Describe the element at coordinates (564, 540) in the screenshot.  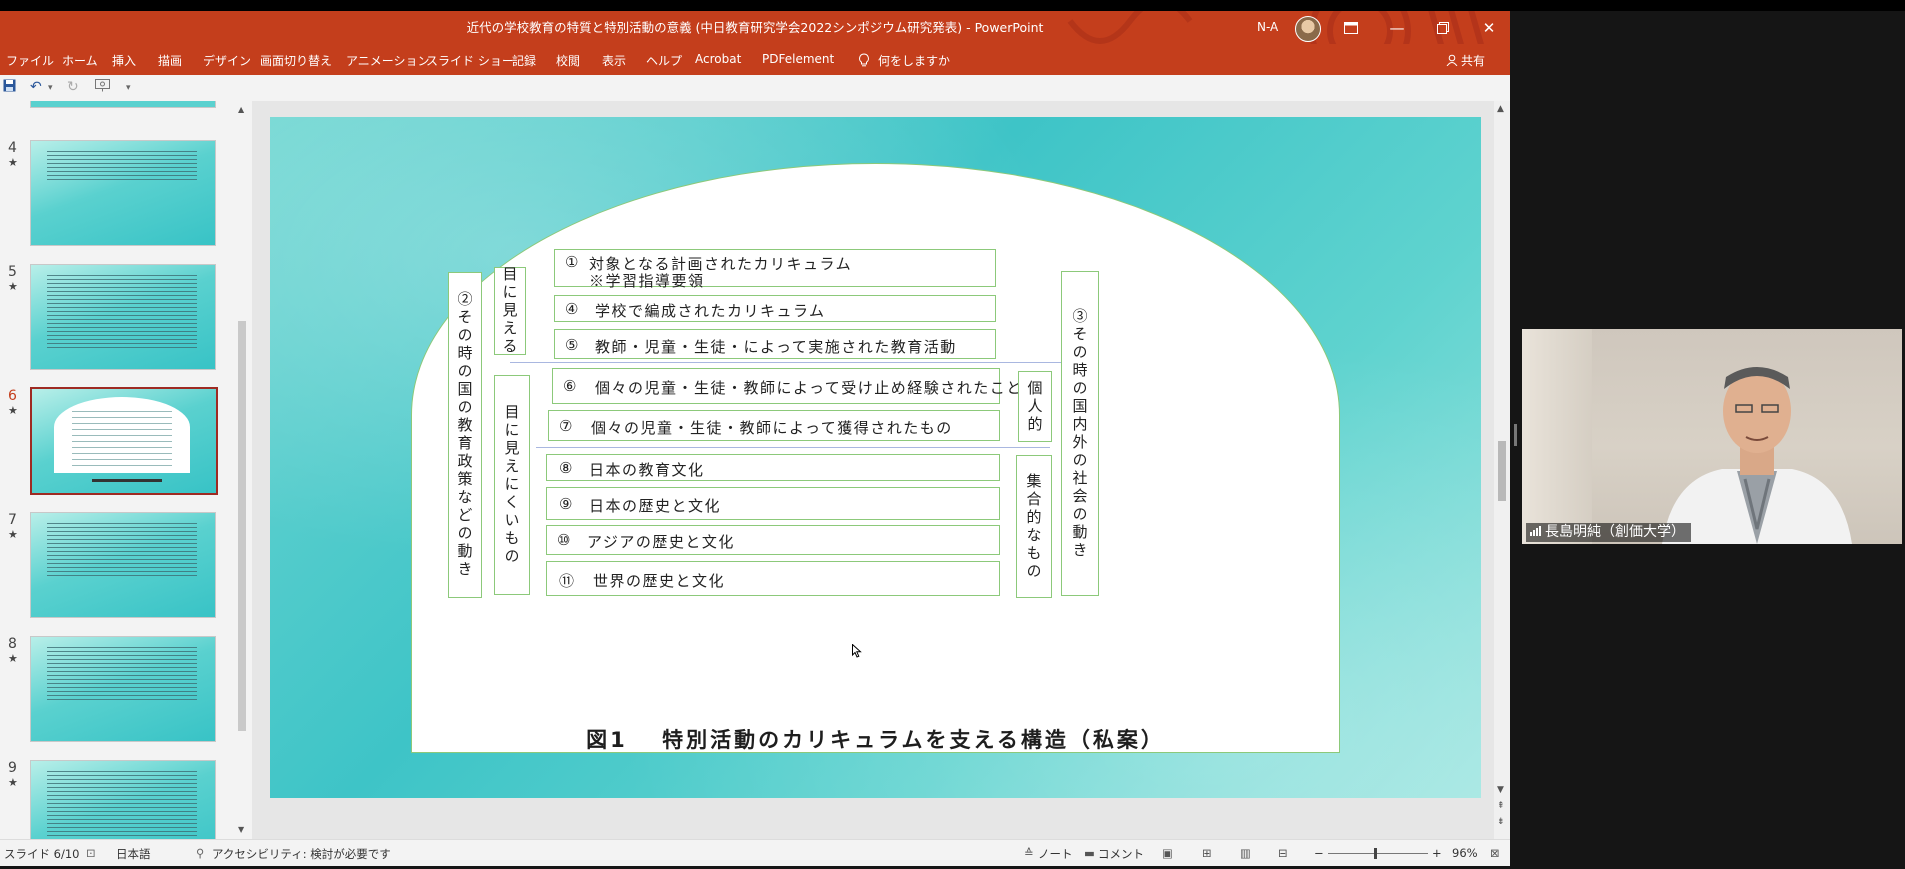
I see `item-10-number: ⑩` at that location.